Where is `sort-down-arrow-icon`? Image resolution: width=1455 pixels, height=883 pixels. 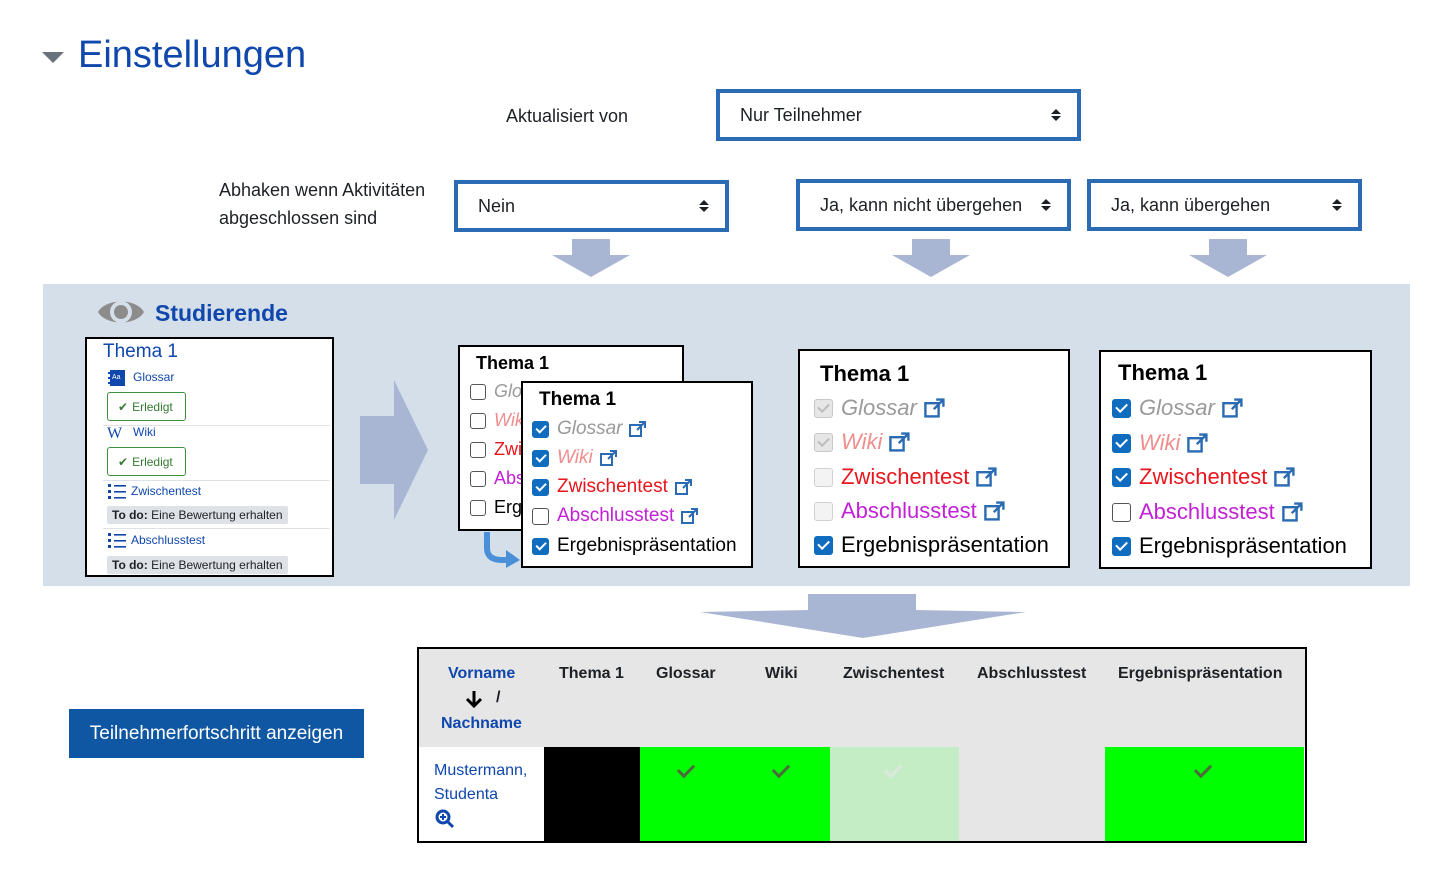
sort-down-arrow-icon is located at coordinates (474, 699).